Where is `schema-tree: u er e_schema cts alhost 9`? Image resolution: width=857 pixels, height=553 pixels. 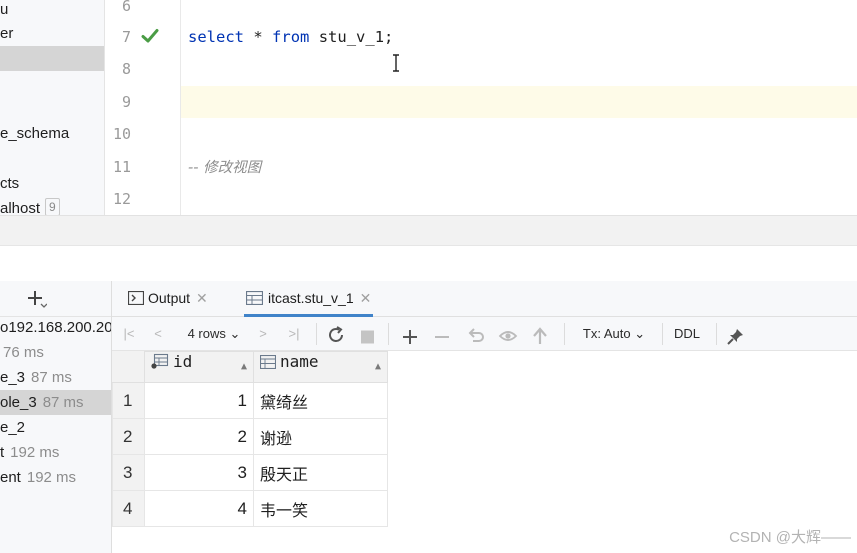 schema-tree: u er e_schema cts alhost 9 is located at coordinates (52, 122).